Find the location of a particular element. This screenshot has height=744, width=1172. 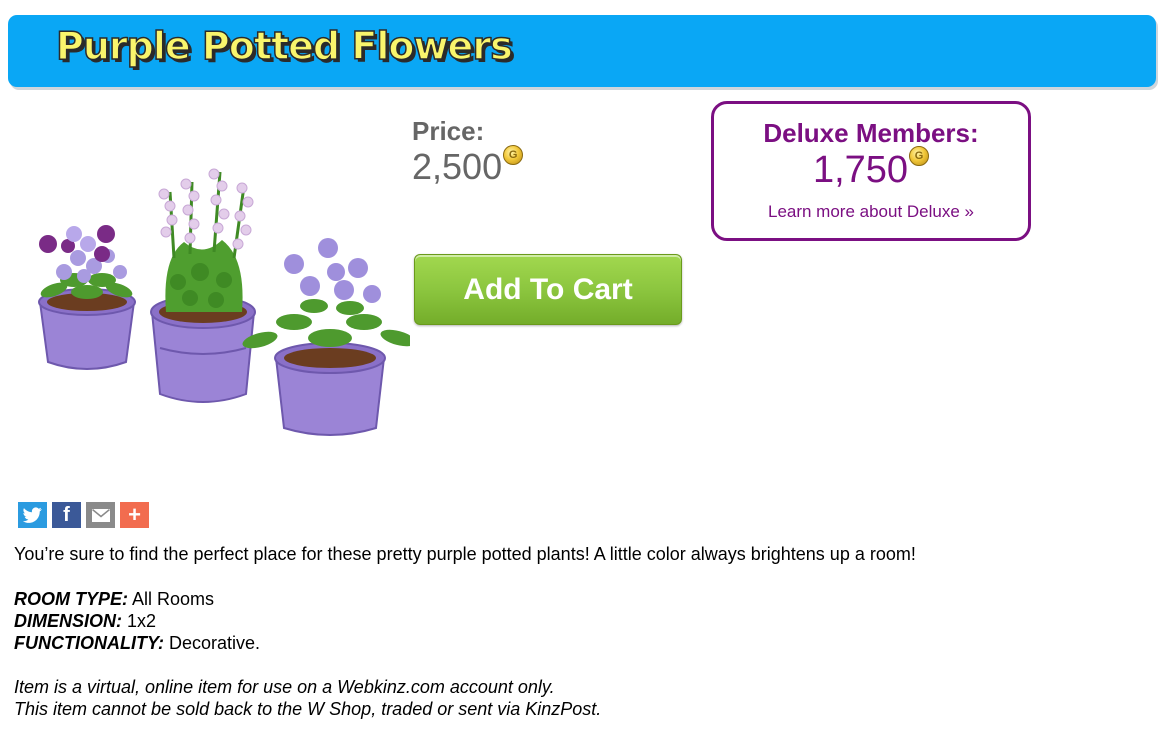

deluxe-price-row: 1,750 G is located at coordinates (871, 169).